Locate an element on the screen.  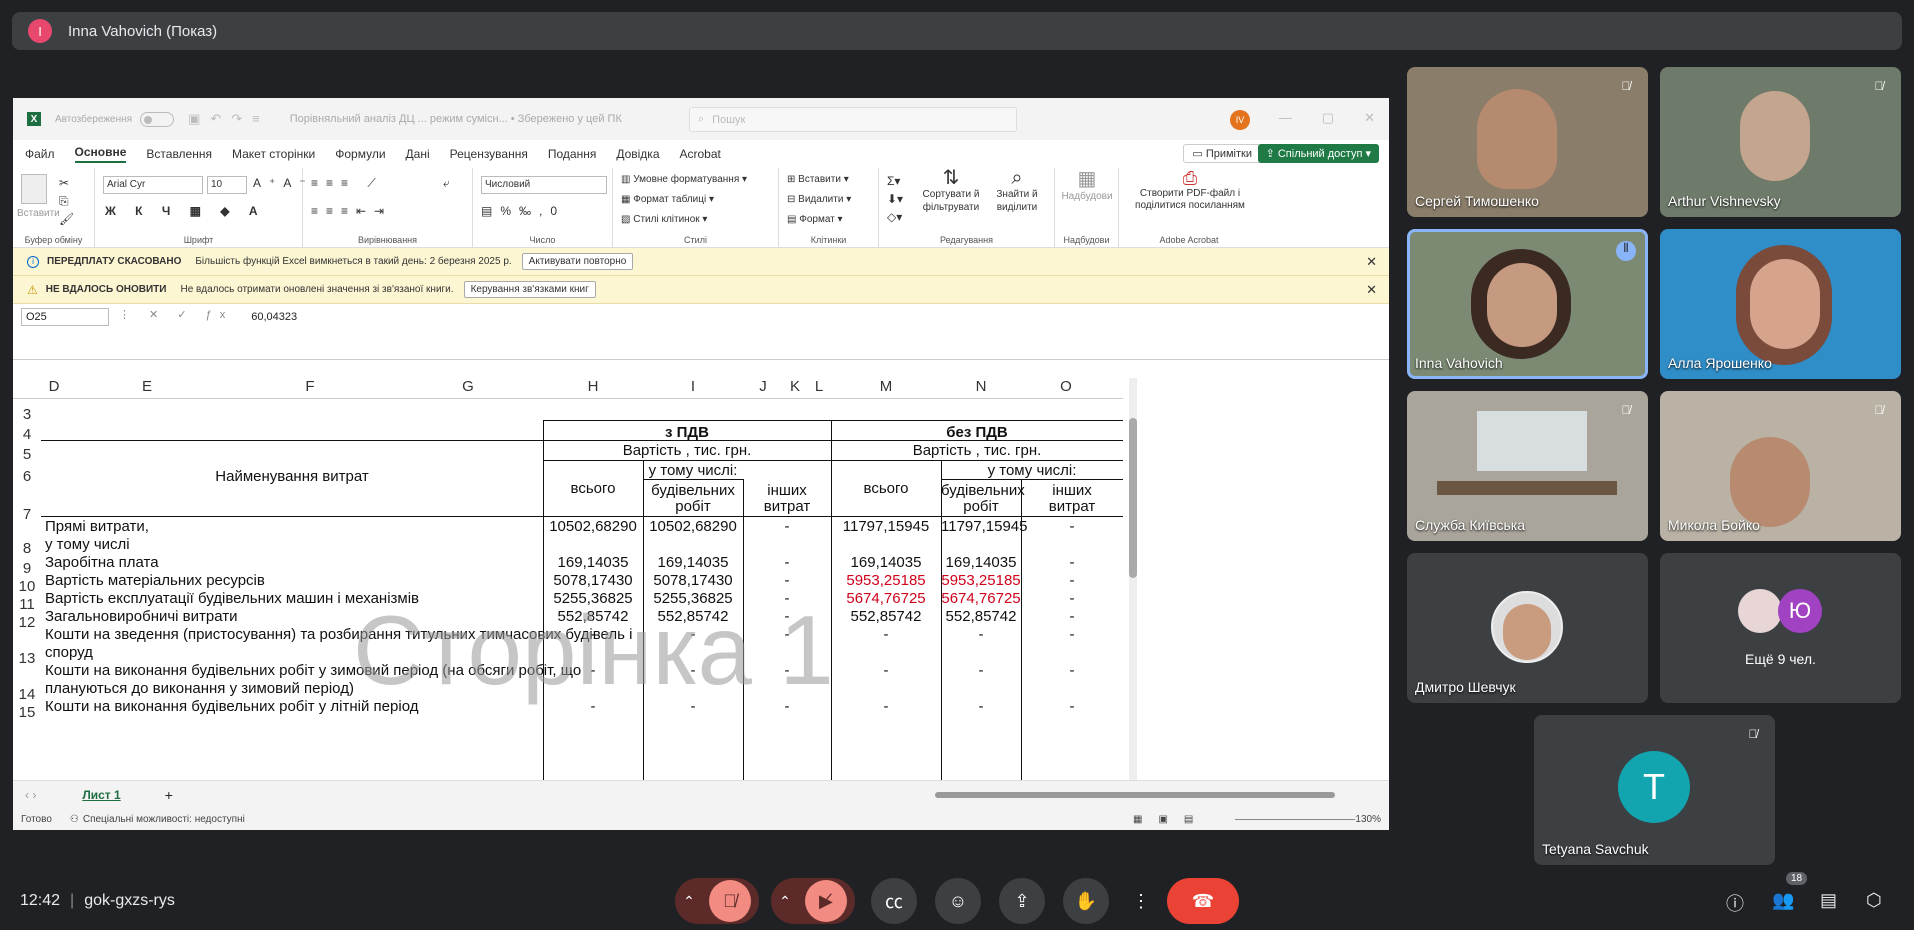
formula-input: 60,04323 is located at coordinates (274, 315).